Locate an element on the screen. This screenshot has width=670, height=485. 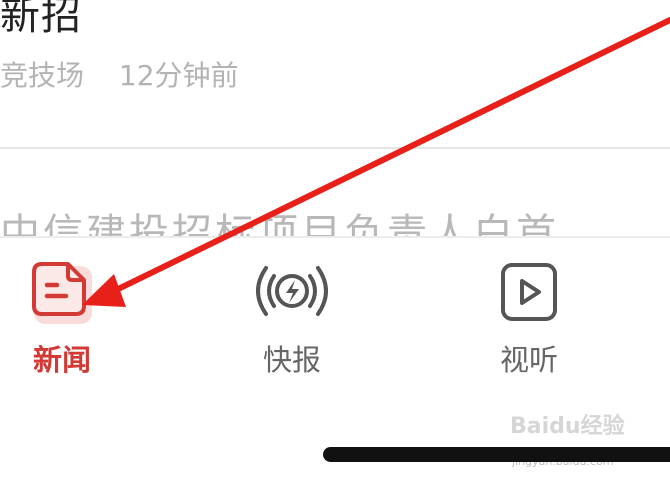
home-indicator is located at coordinates (496, 454).